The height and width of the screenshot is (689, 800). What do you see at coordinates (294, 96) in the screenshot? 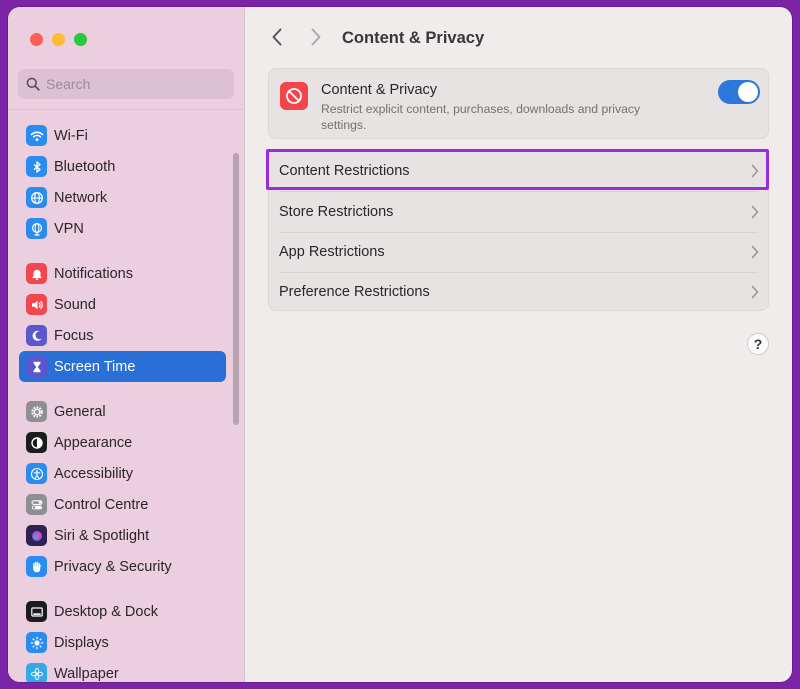
I see `no-entry-icon` at bounding box center [294, 96].